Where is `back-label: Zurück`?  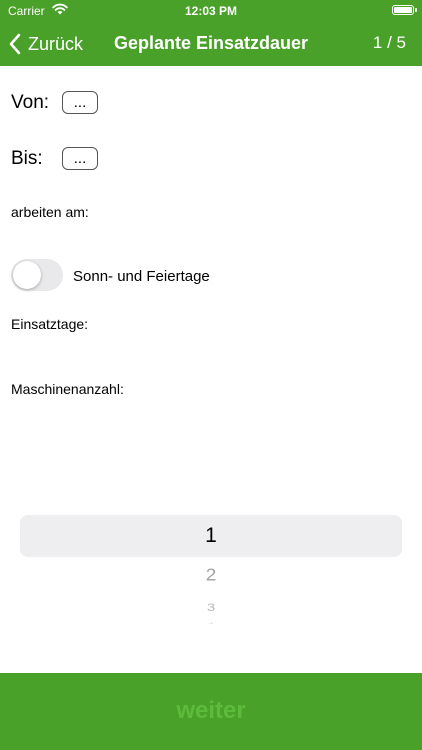
back-label: Zurück is located at coordinates (56, 43).